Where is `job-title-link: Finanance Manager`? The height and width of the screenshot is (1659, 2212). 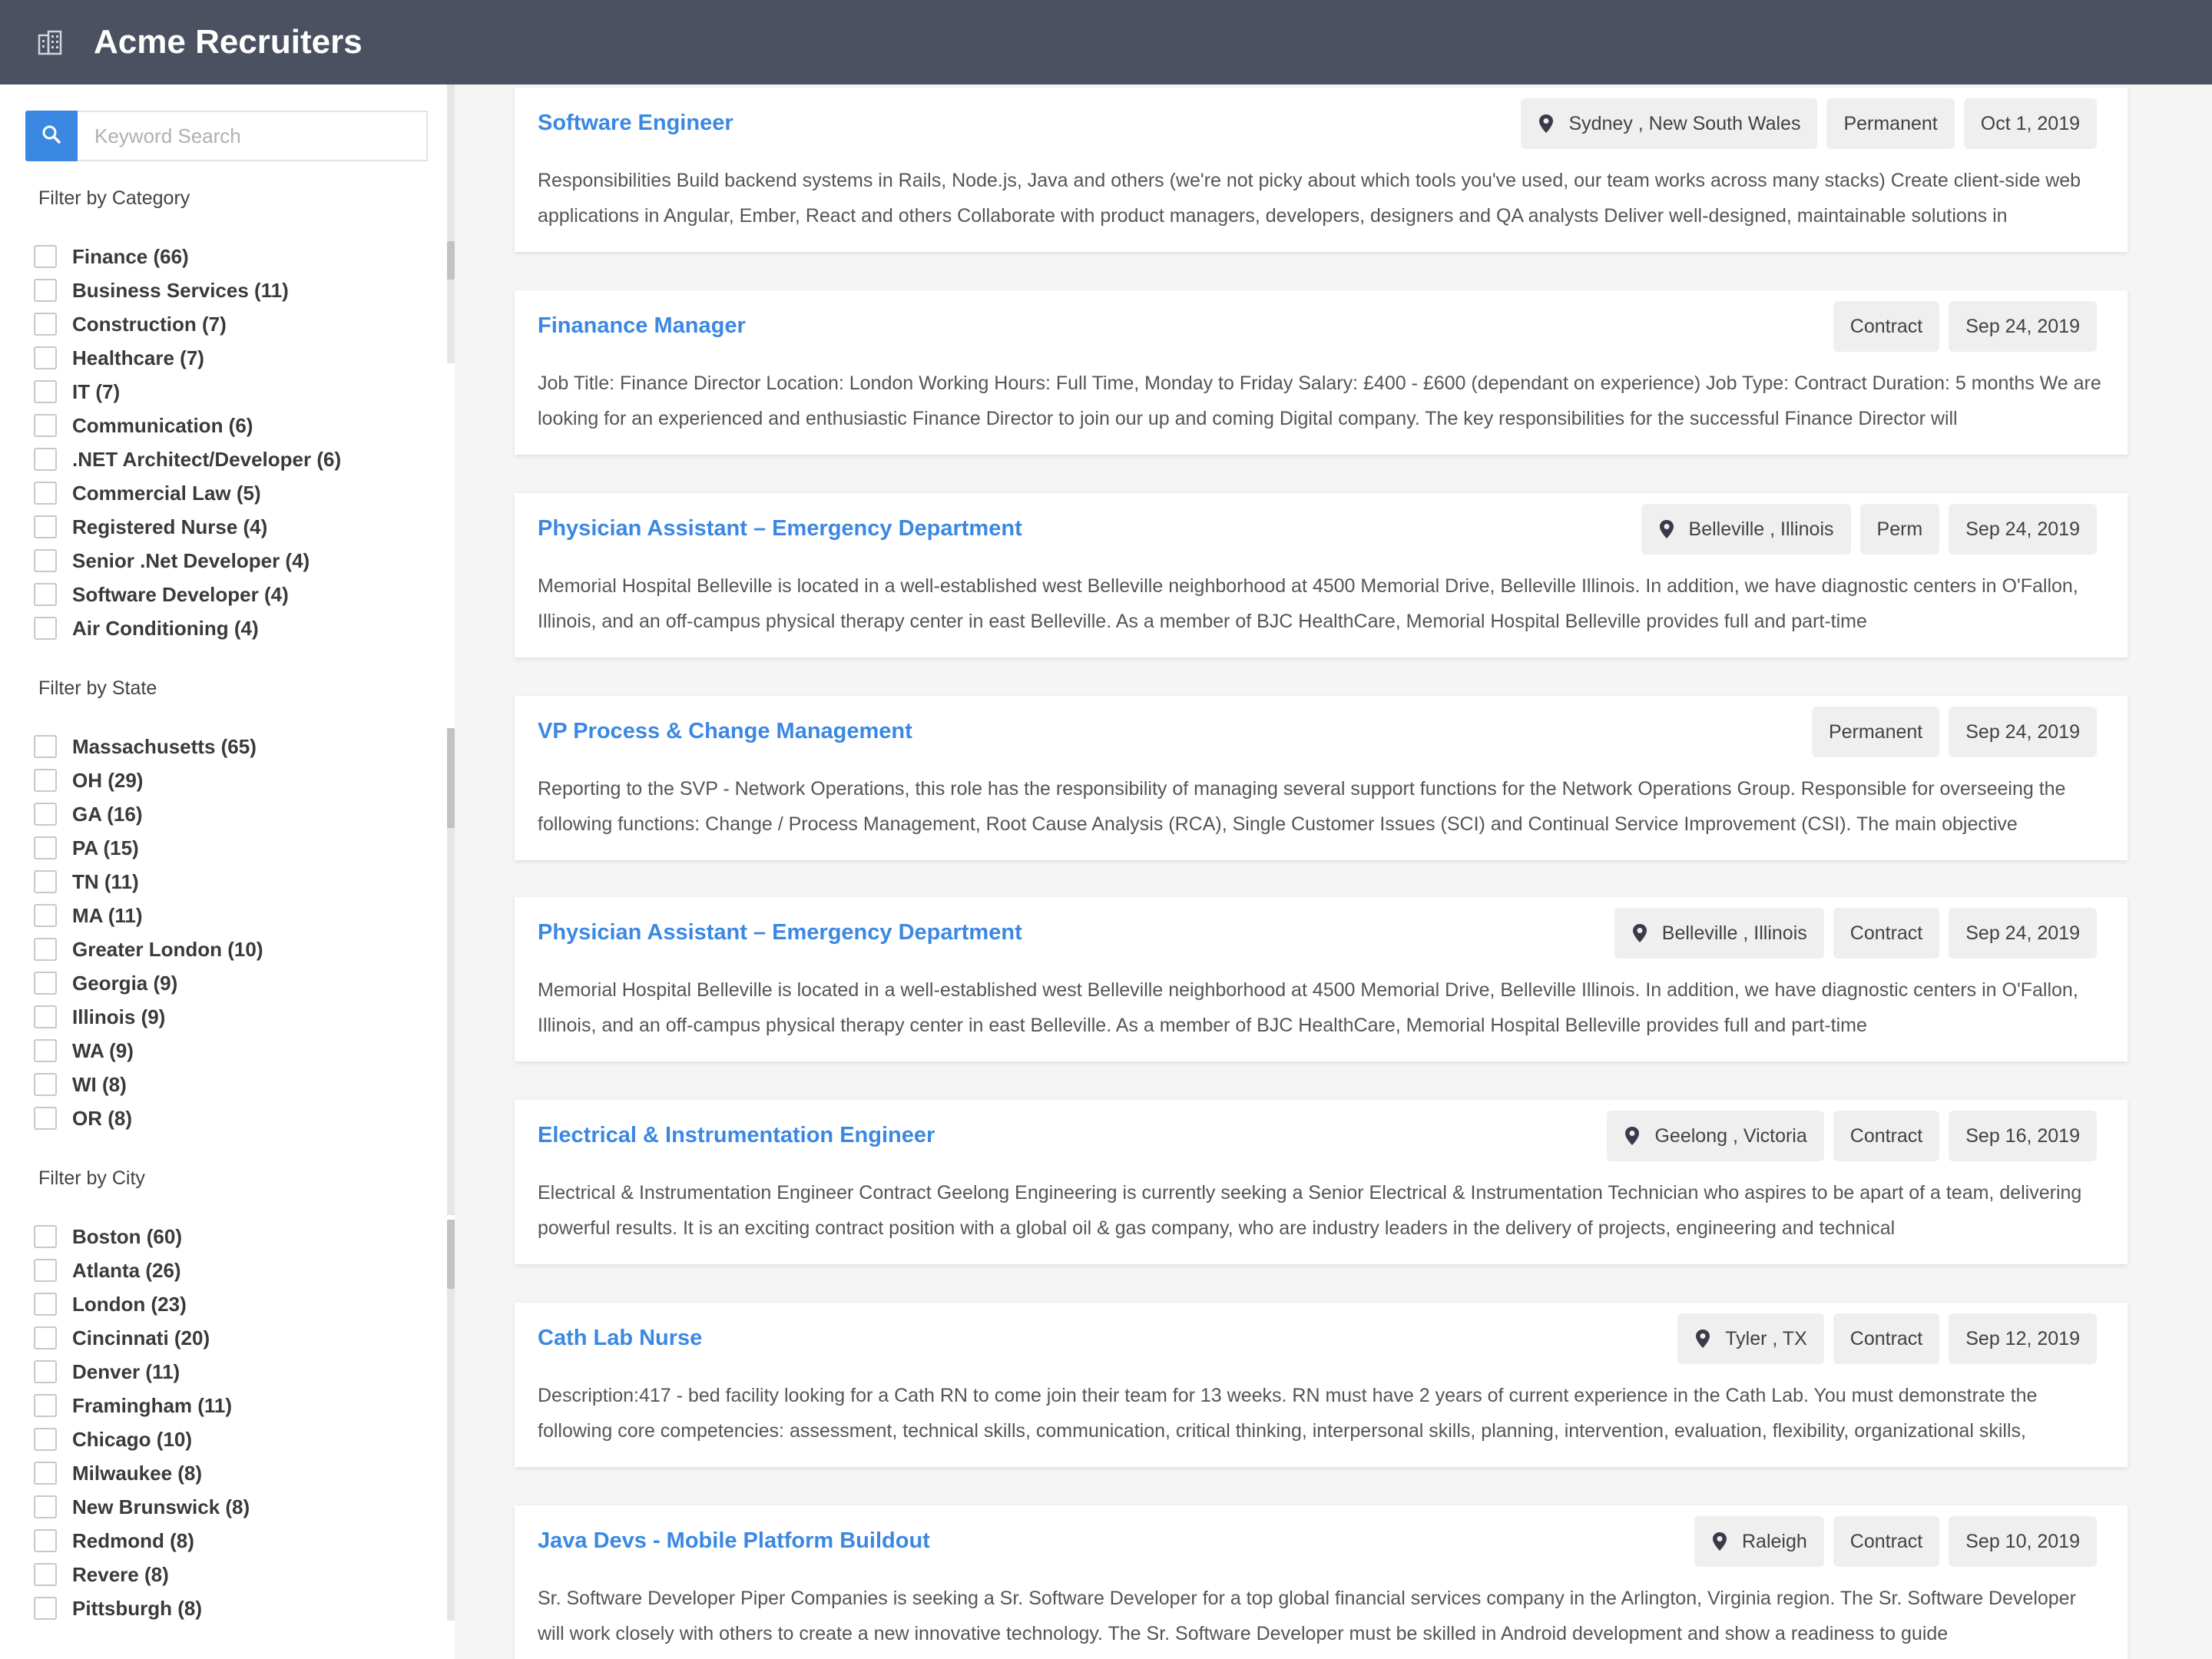 job-title-link: Finanance Manager is located at coordinates (642, 326).